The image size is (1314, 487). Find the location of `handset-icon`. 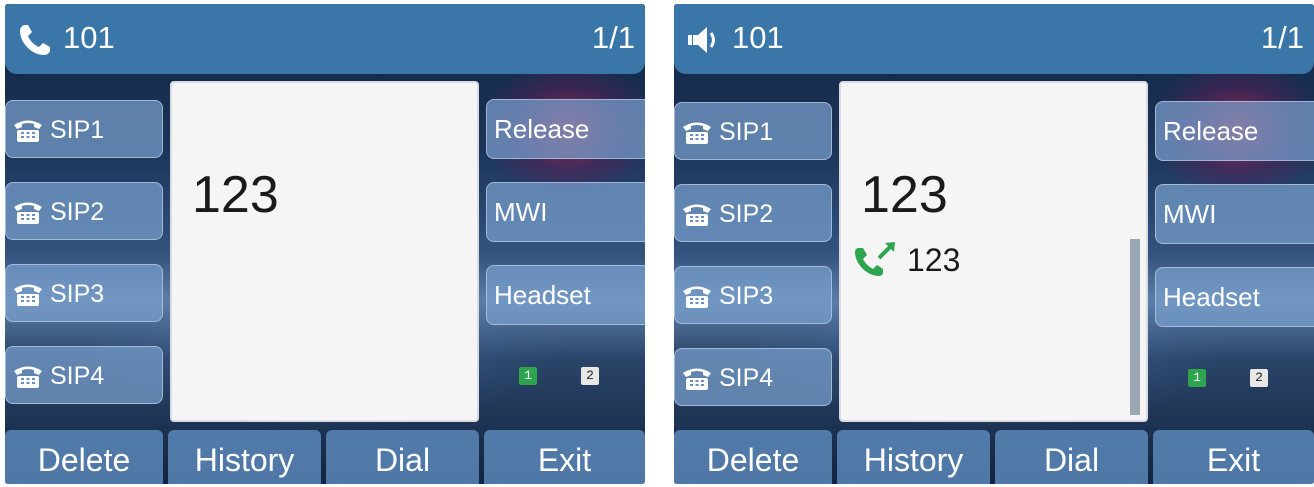

handset-icon is located at coordinates (35, 40).